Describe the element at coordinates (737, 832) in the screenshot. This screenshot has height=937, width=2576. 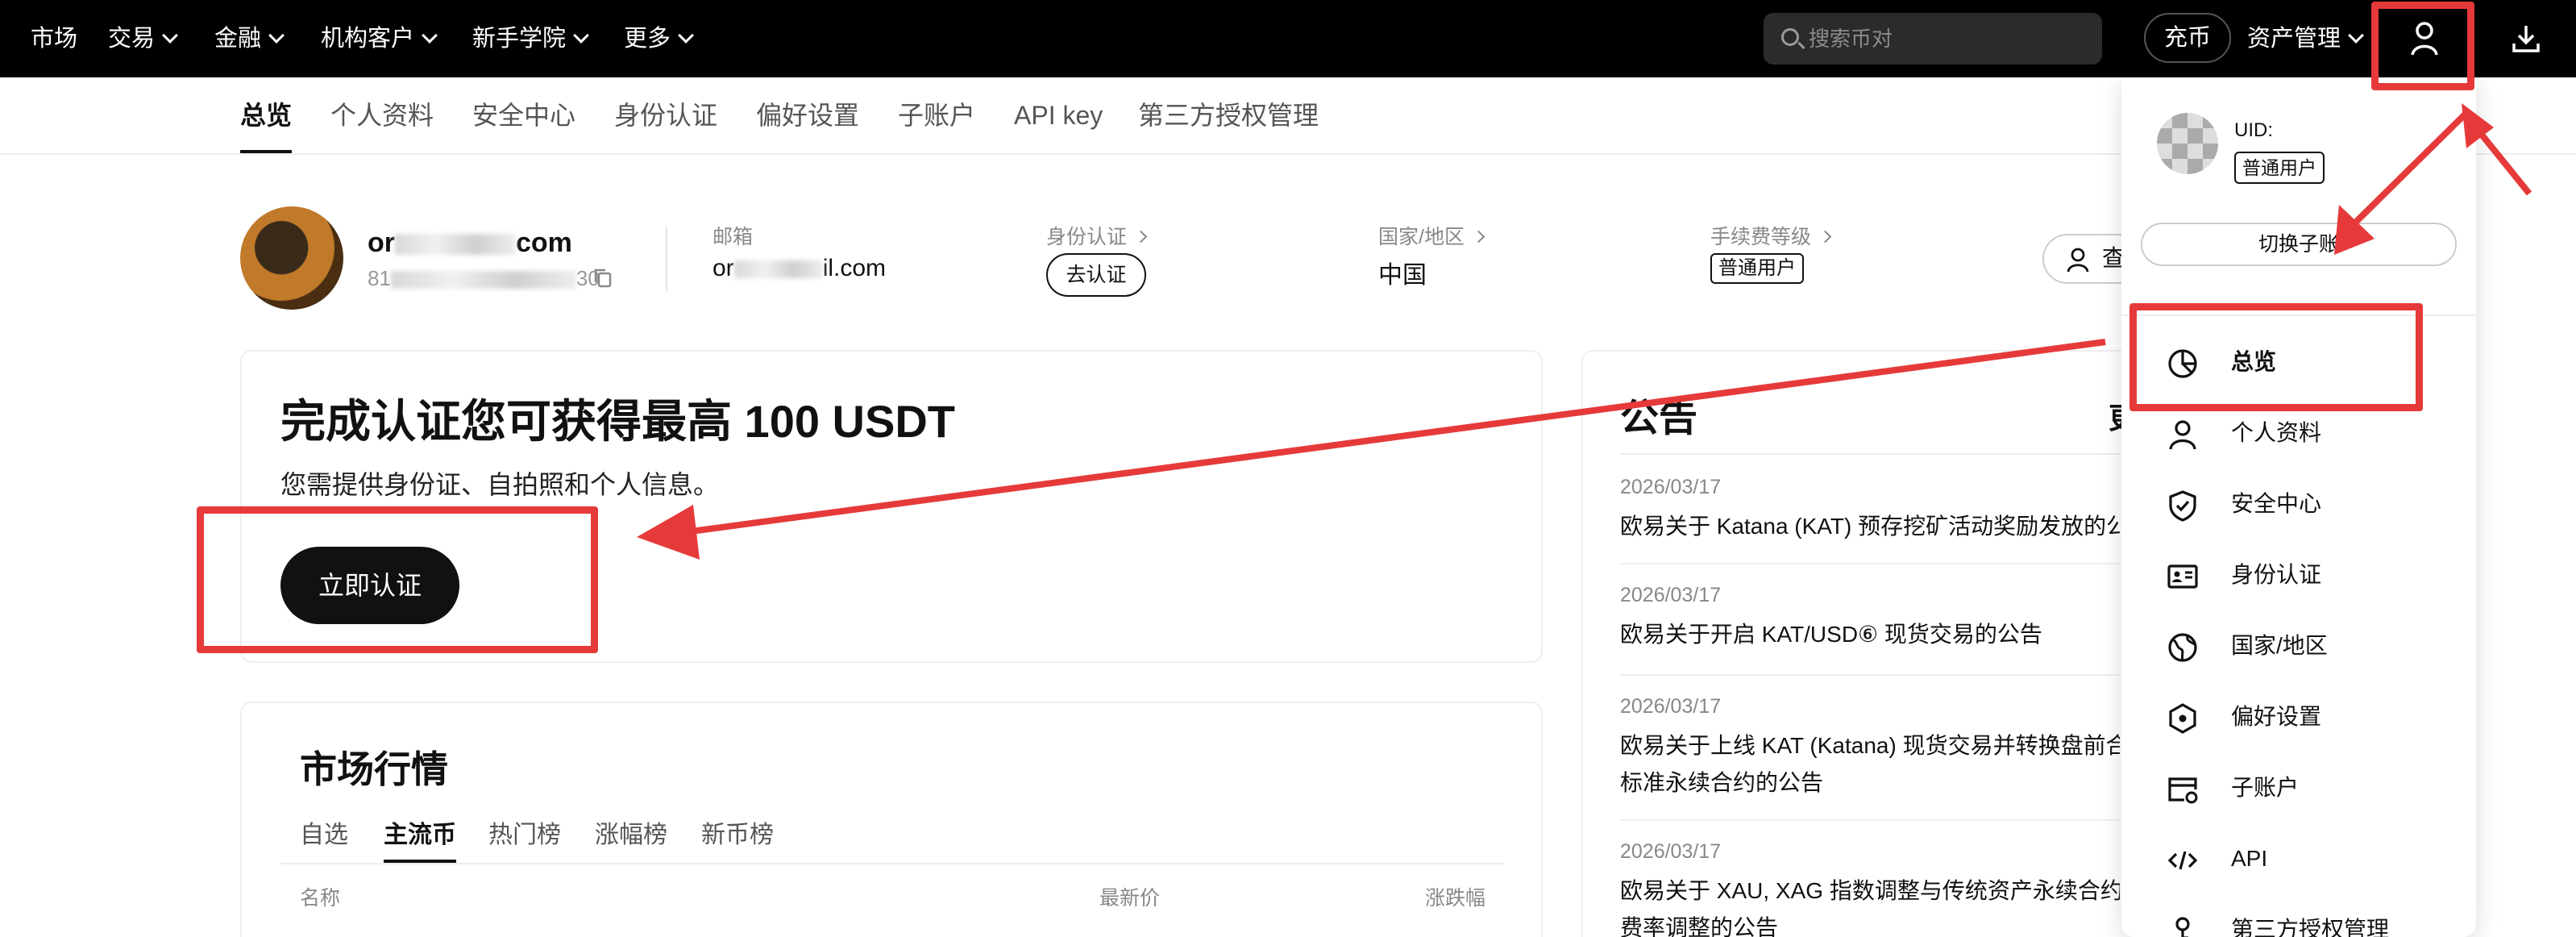
I see `market-tab-new: 新币榜` at that location.